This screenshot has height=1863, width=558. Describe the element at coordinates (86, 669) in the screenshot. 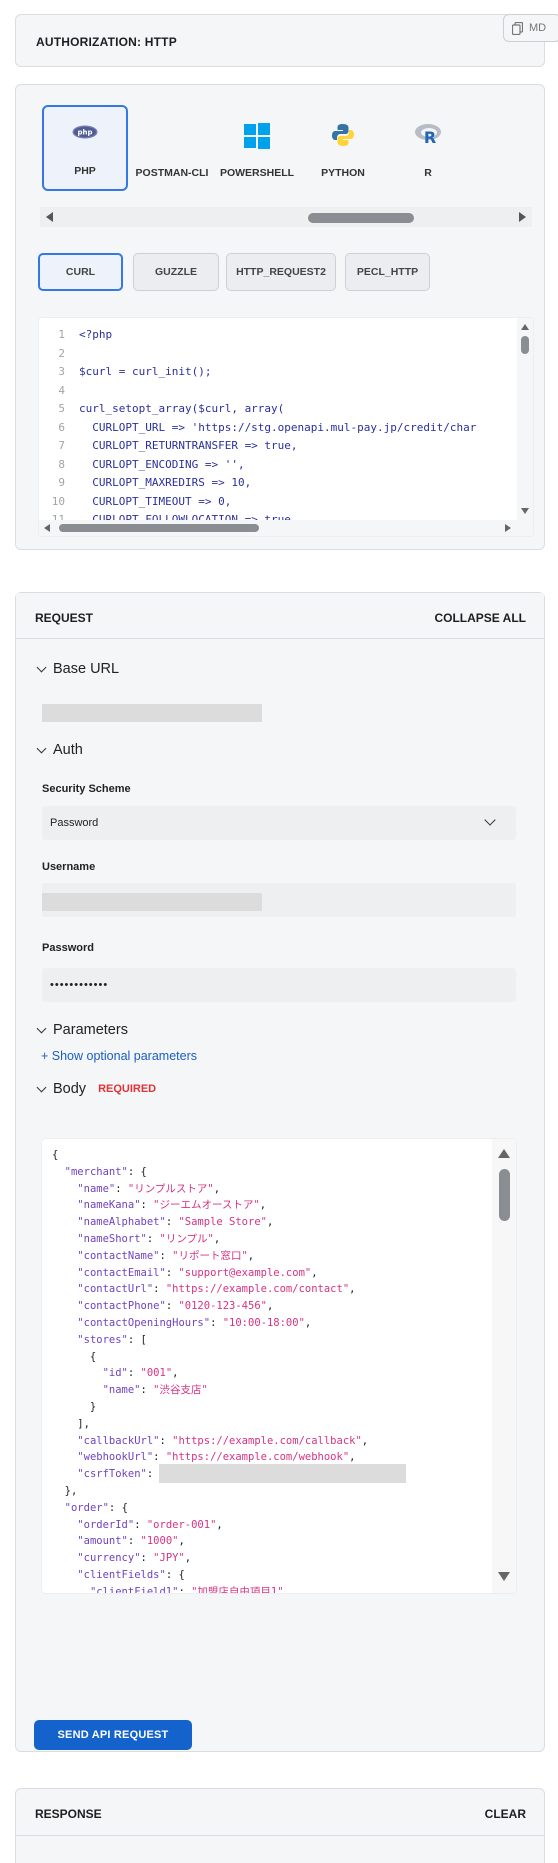

I see `section-label: Base URL` at that location.